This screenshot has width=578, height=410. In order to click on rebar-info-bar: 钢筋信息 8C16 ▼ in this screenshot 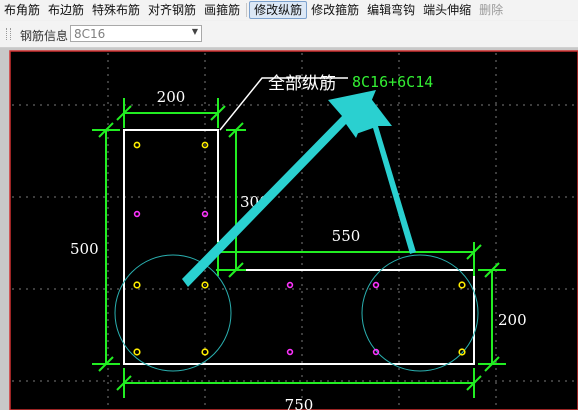, I will do `click(289, 34)`.